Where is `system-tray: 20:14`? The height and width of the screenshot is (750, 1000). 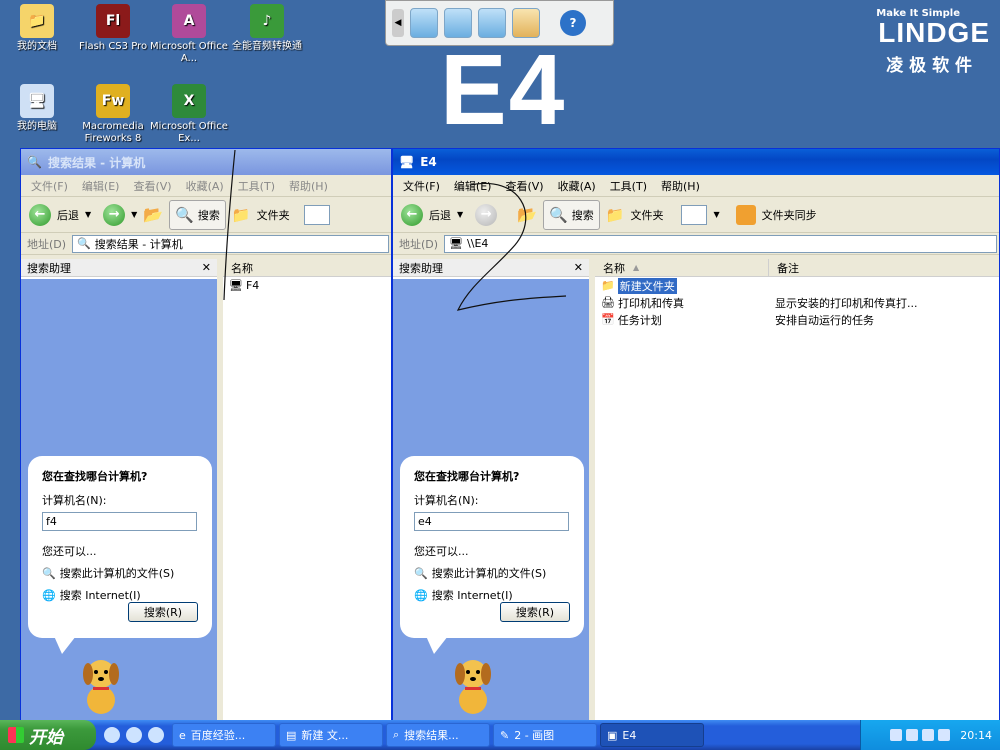 system-tray: 20:14 is located at coordinates (930, 735).